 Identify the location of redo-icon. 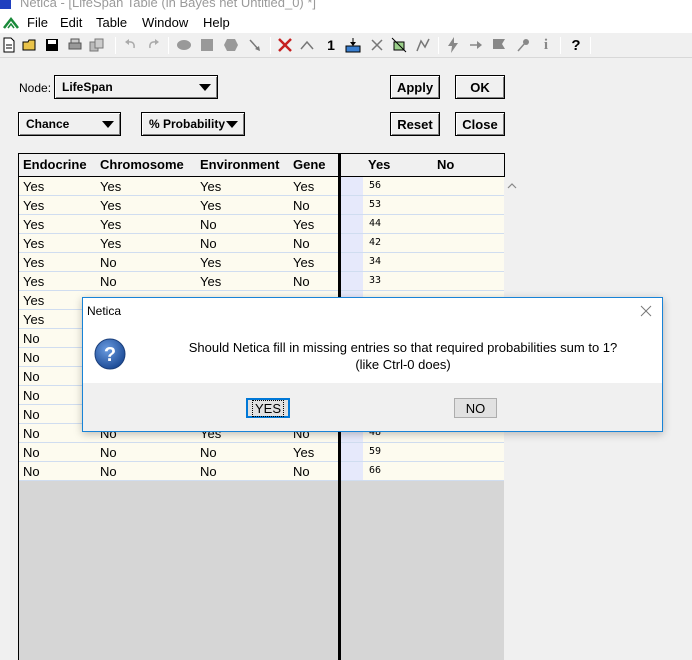
(153, 45).